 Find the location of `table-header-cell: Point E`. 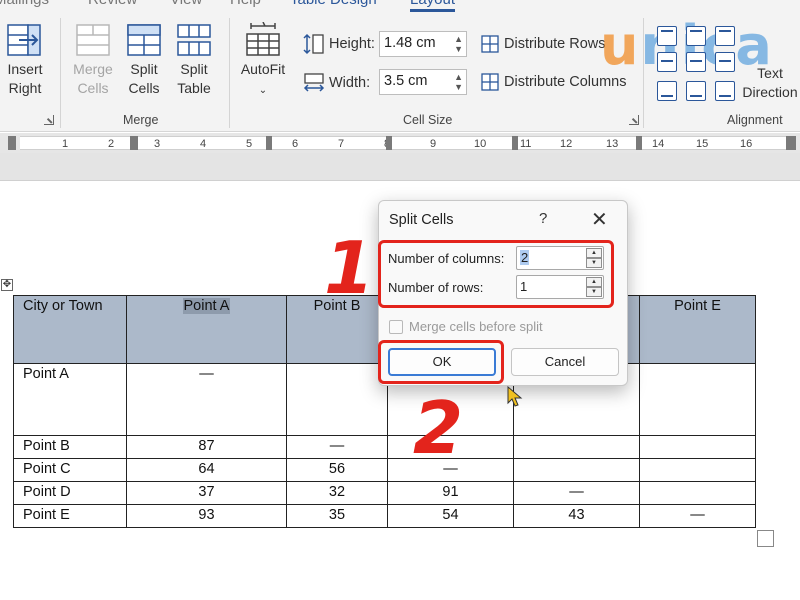

table-header-cell: Point E is located at coordinates (697, 329).